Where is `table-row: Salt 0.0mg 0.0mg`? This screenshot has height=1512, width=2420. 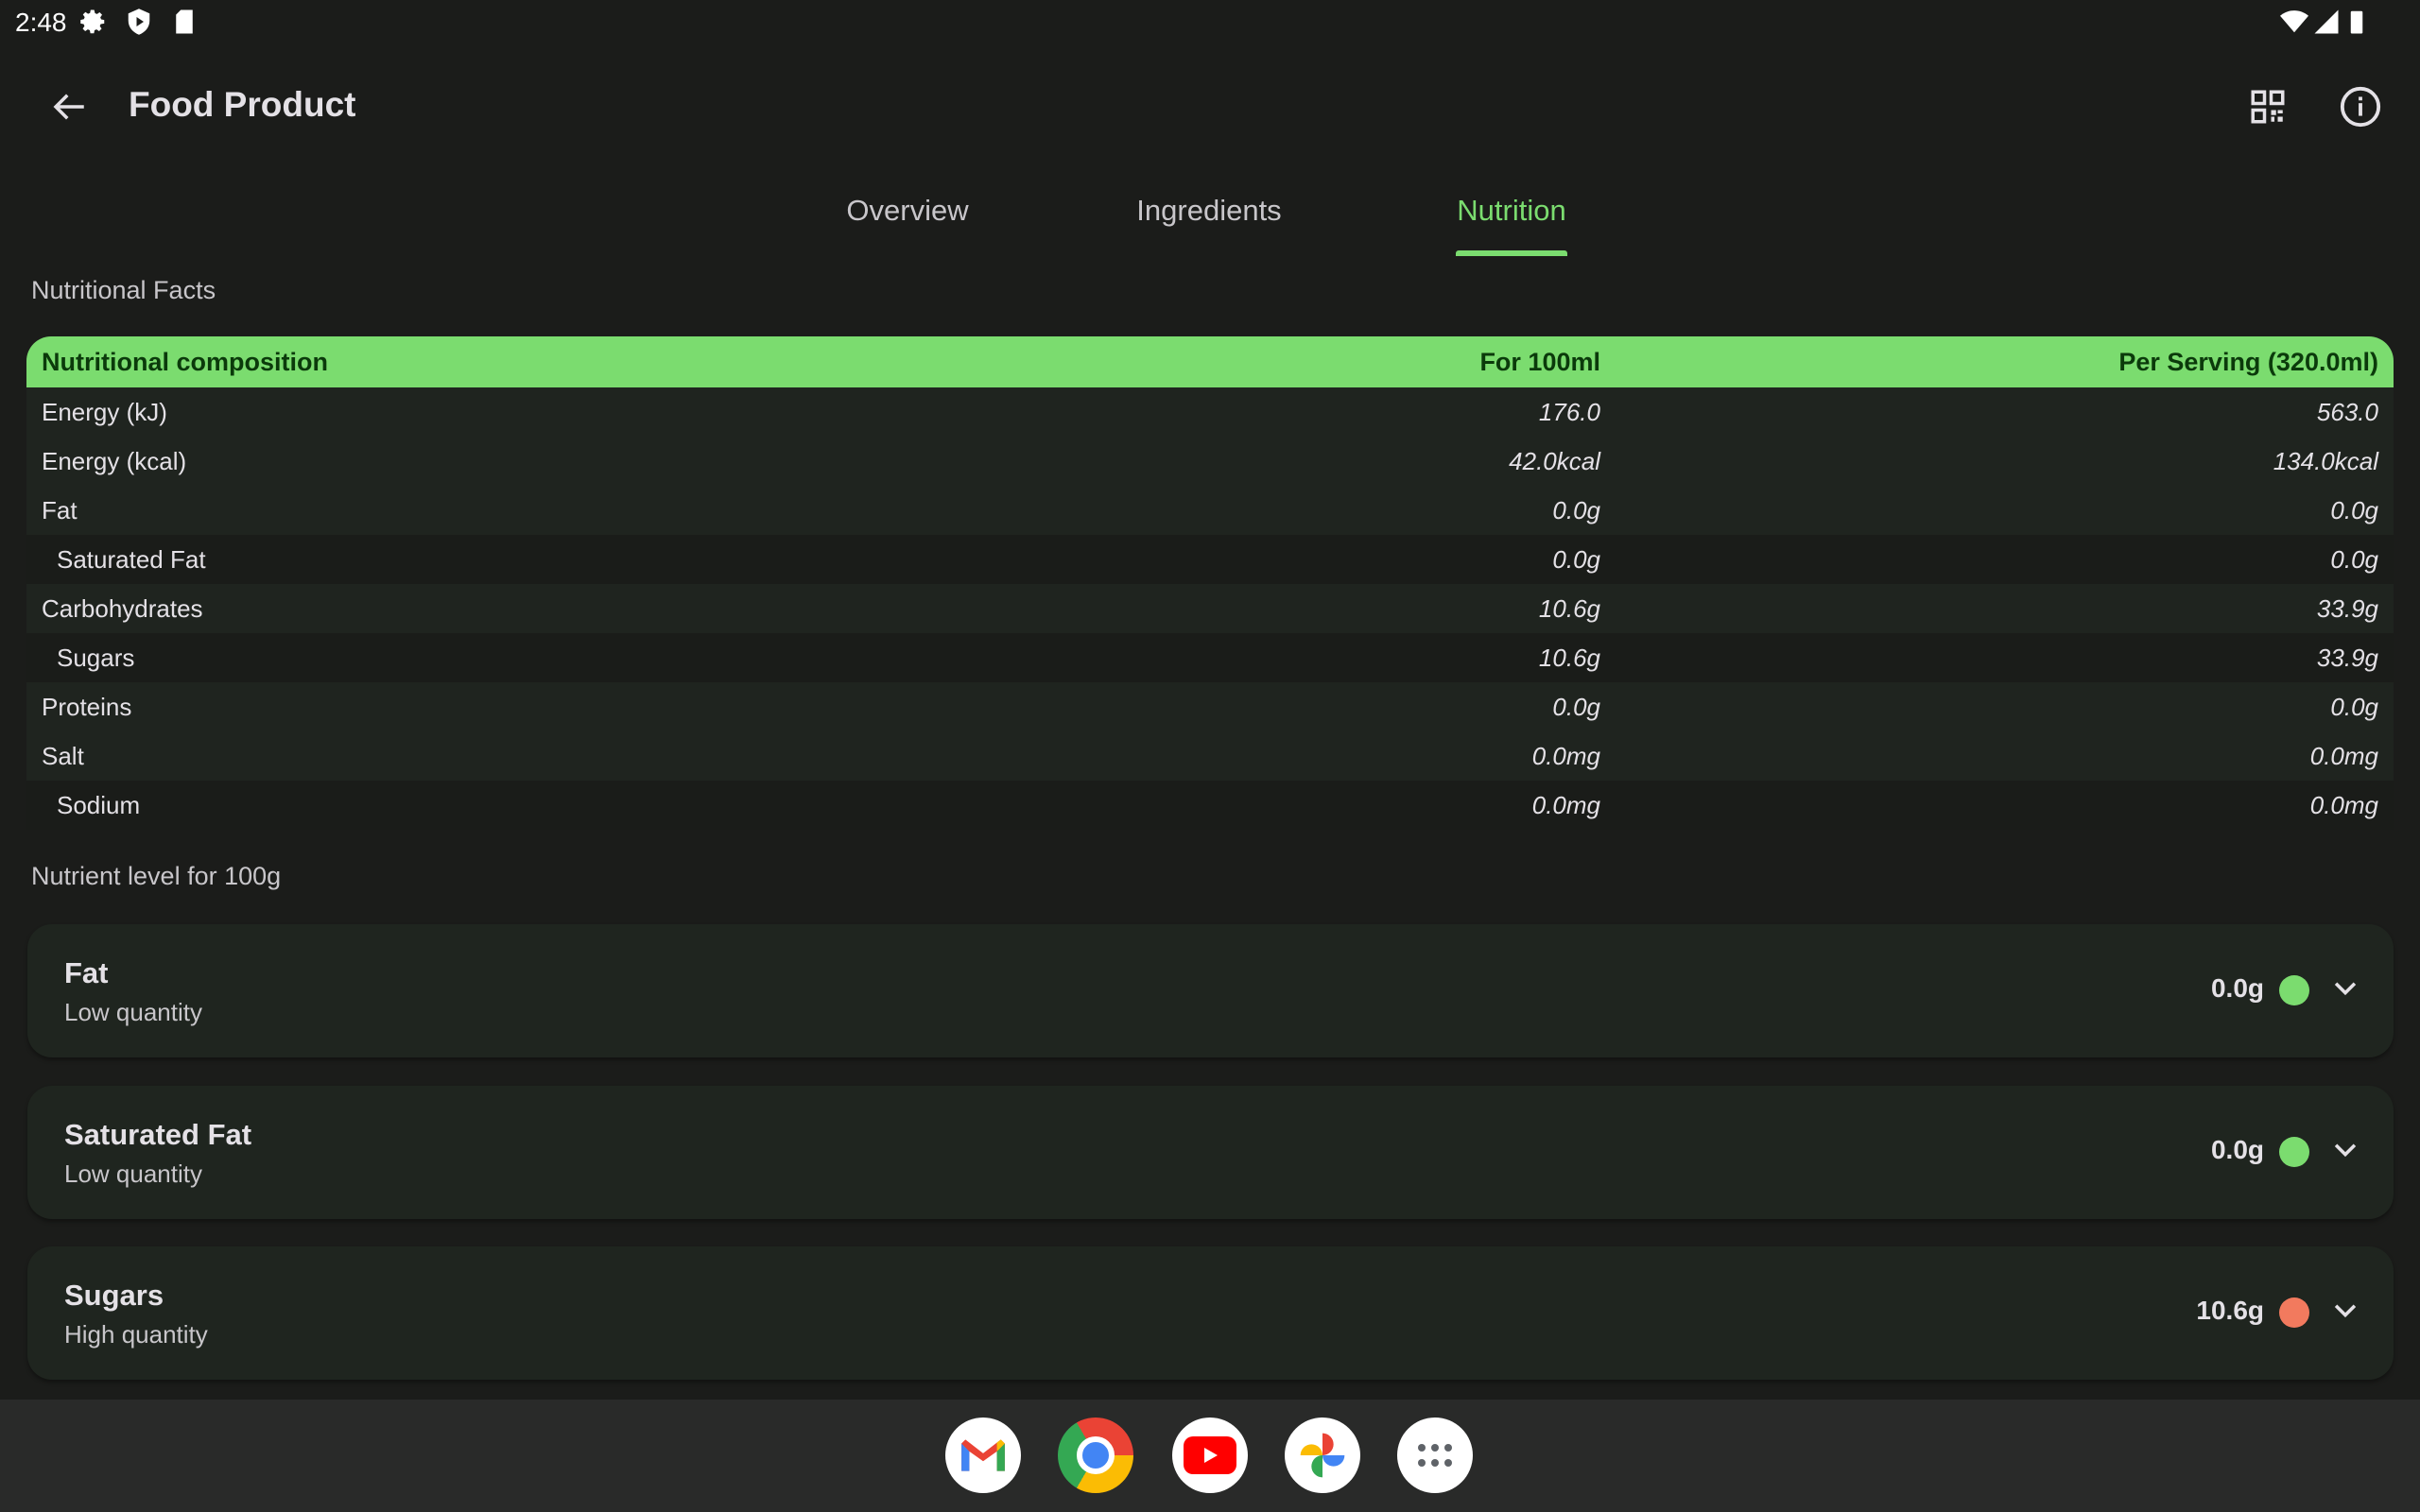
table-row: Salt 0.0mg 0.0mg is located at coordinates (1210, 756).